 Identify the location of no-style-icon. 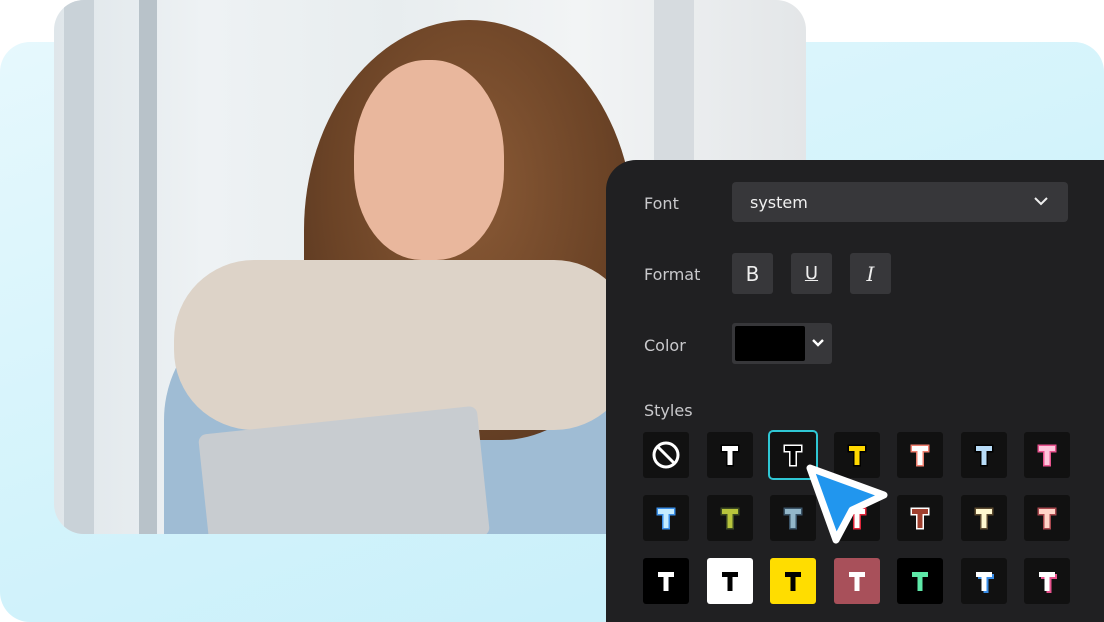
(666, 455).